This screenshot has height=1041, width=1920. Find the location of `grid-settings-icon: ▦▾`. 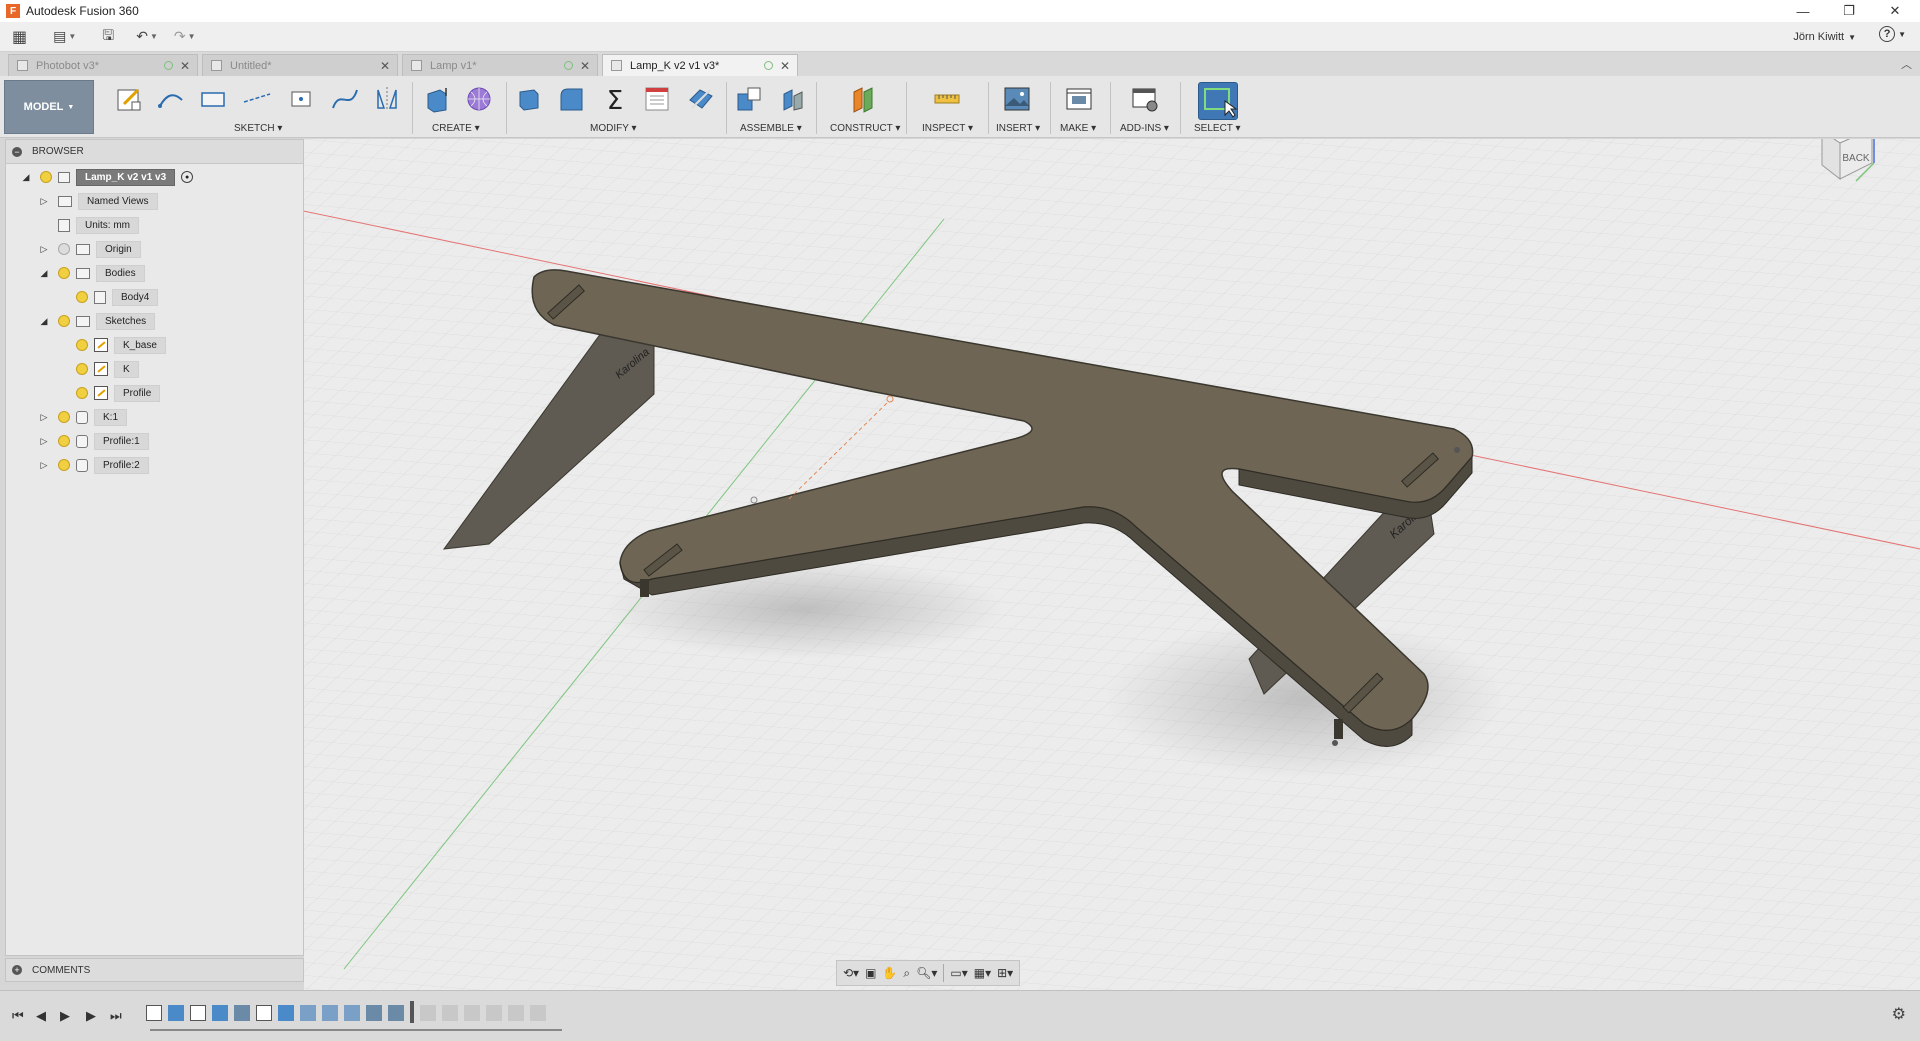

grid-settings-icon: ▦▾ is located at coordinates (982, 973).